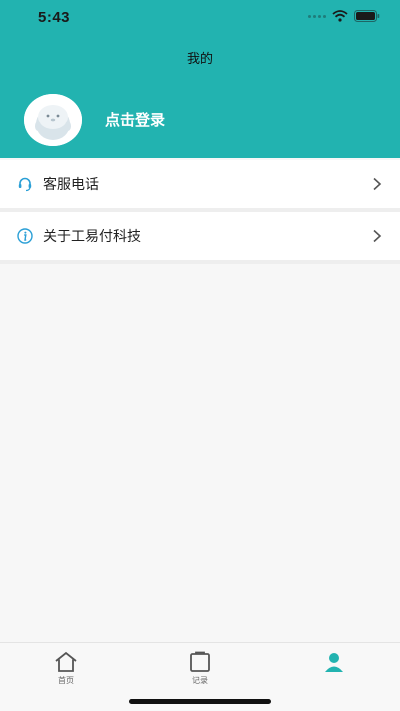 The width and height of the screenshot is (400, 711). What do you see at coordinates (25, 236) in the screenshot?
I see `info-icon` at bounding box center [25, 236].